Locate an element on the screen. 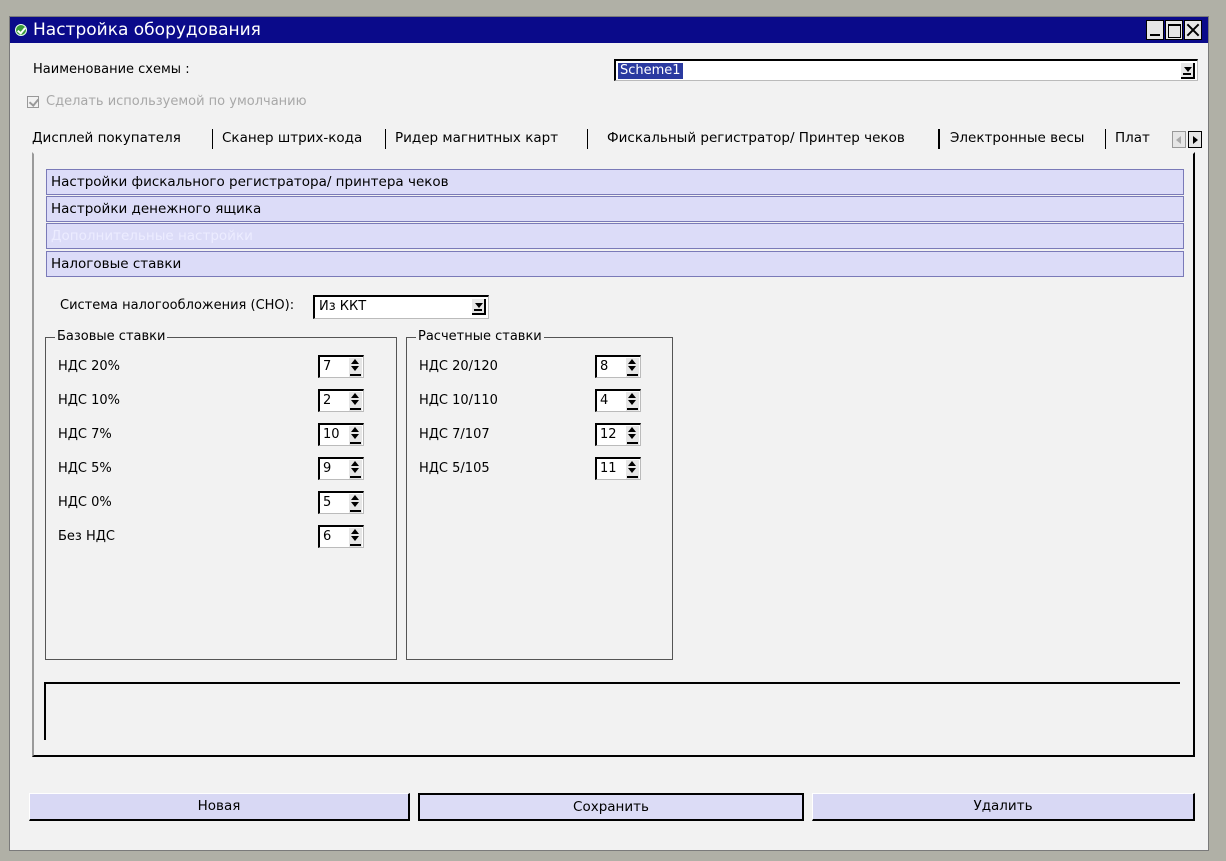 The width and height of the screenshot is (1226, 861). rate-spinbox: 10 is located at coordinates (341, 434).